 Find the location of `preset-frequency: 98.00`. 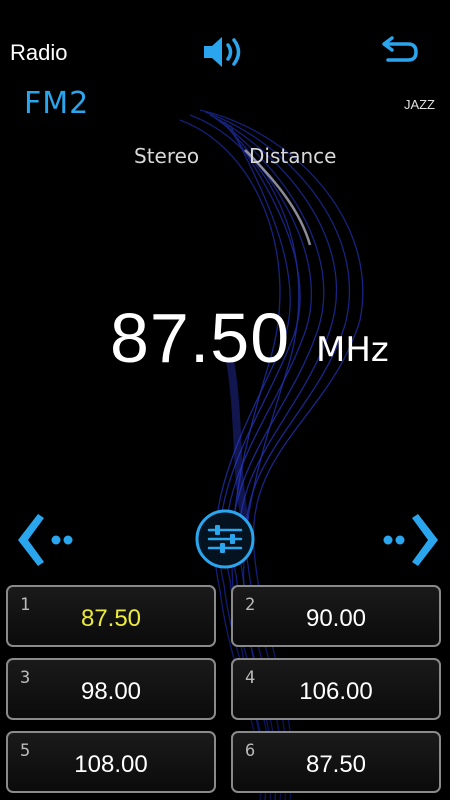

preset-frequency: 98.00 is located at coordinates (111, 691).